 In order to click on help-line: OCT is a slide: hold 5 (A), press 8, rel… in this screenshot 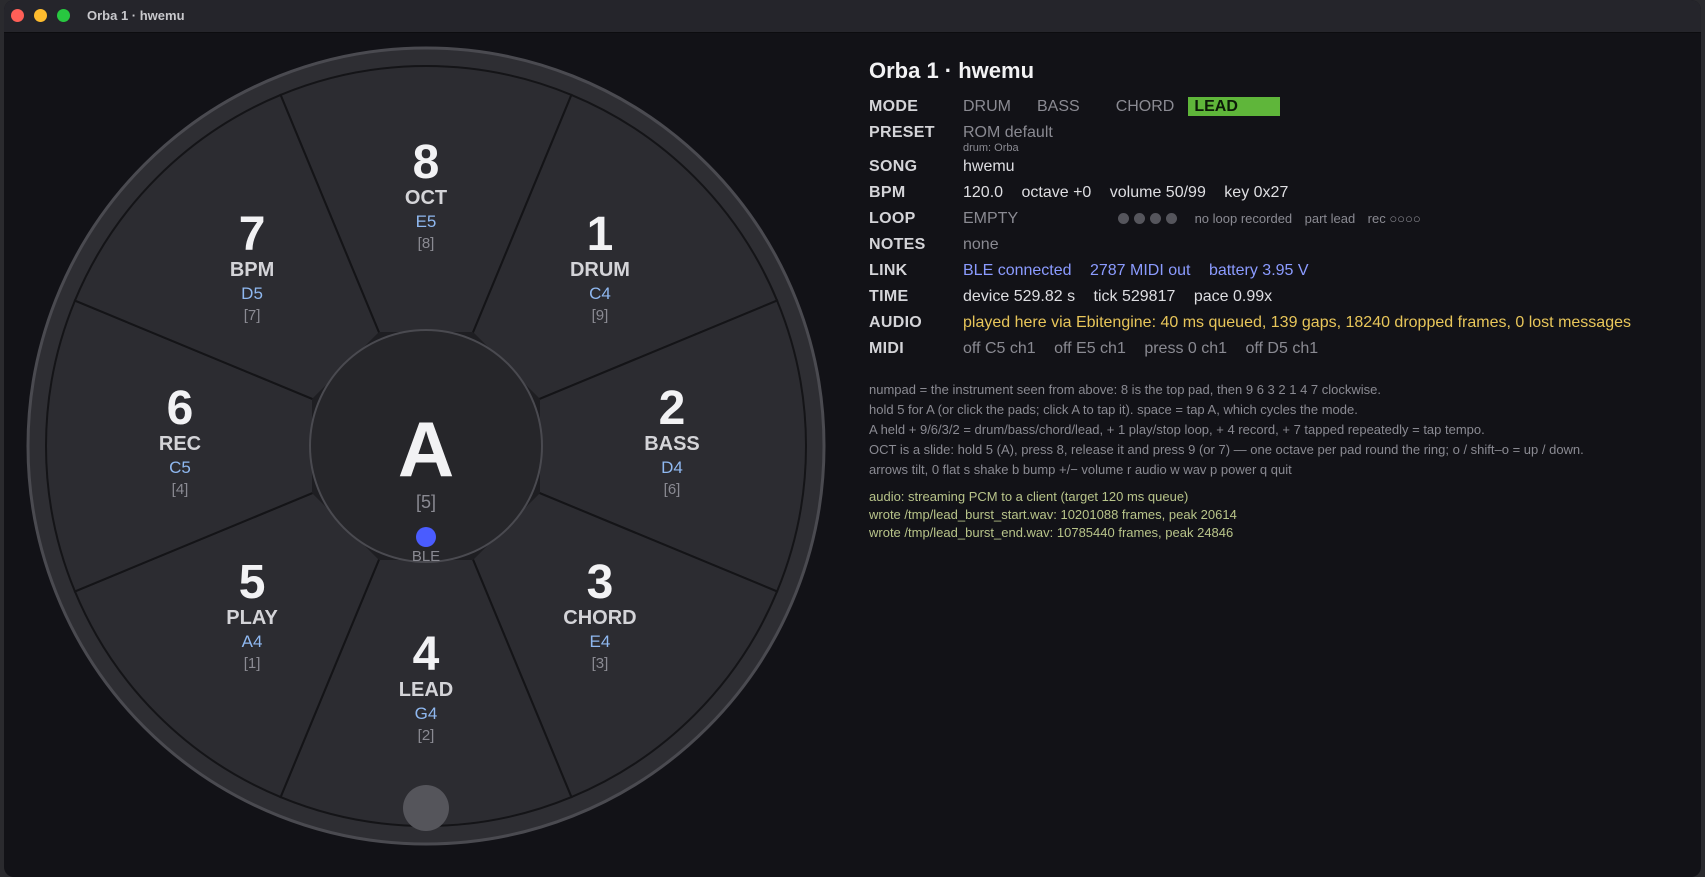, I will do `click(1226, 449)`.